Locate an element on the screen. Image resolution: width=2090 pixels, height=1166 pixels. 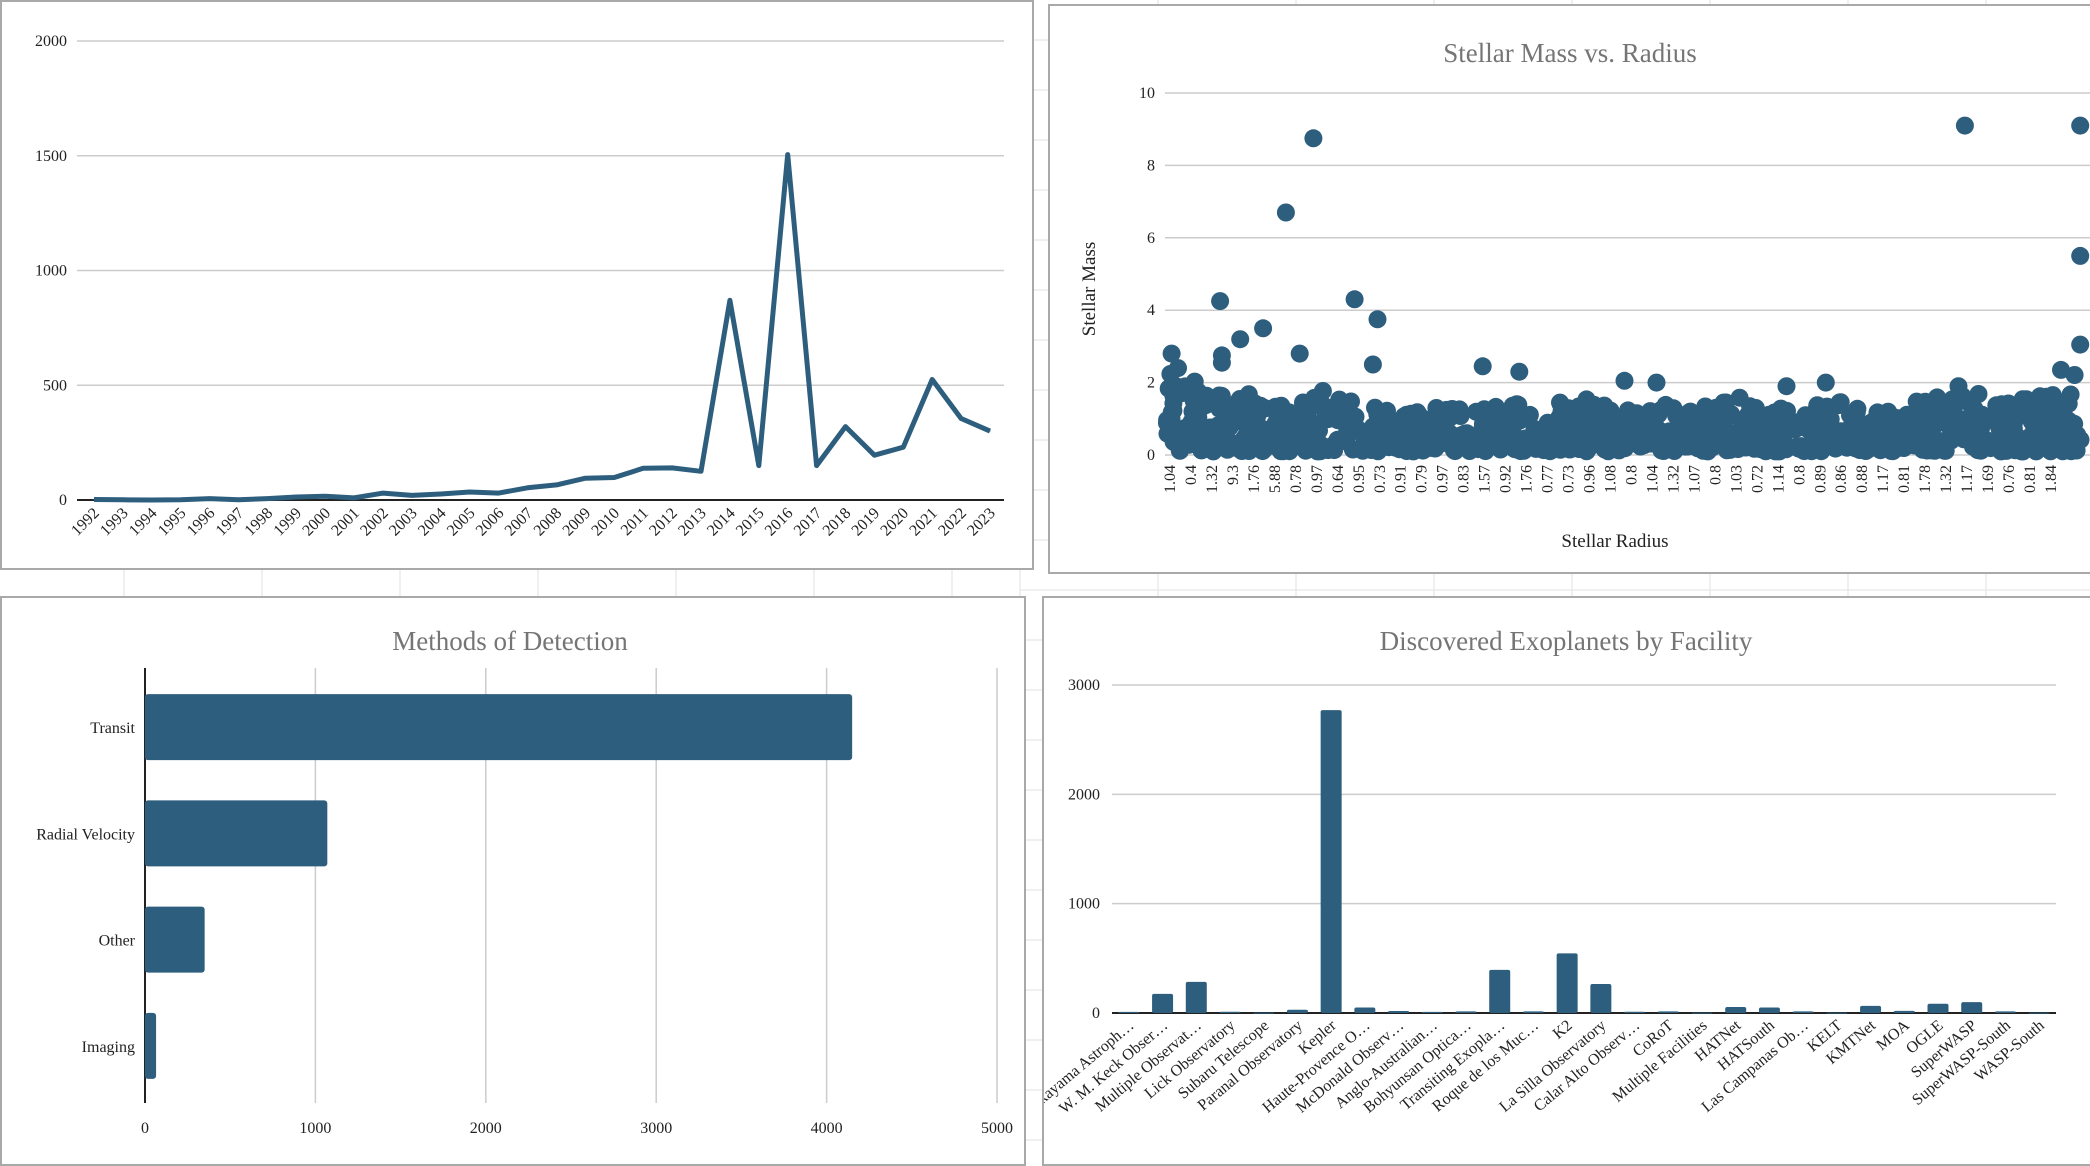
x-tick-label: 1000 is located at coordinates (315, 1128).